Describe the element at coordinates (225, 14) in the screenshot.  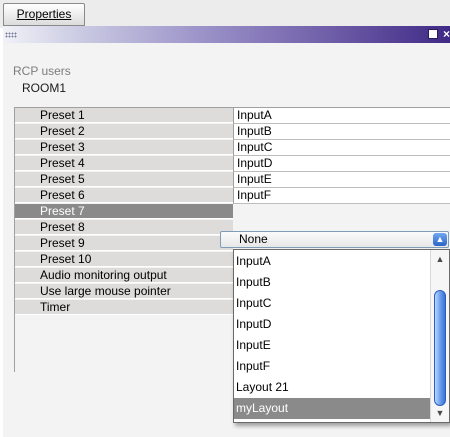
I see `tab-bar: Properties` at that location.